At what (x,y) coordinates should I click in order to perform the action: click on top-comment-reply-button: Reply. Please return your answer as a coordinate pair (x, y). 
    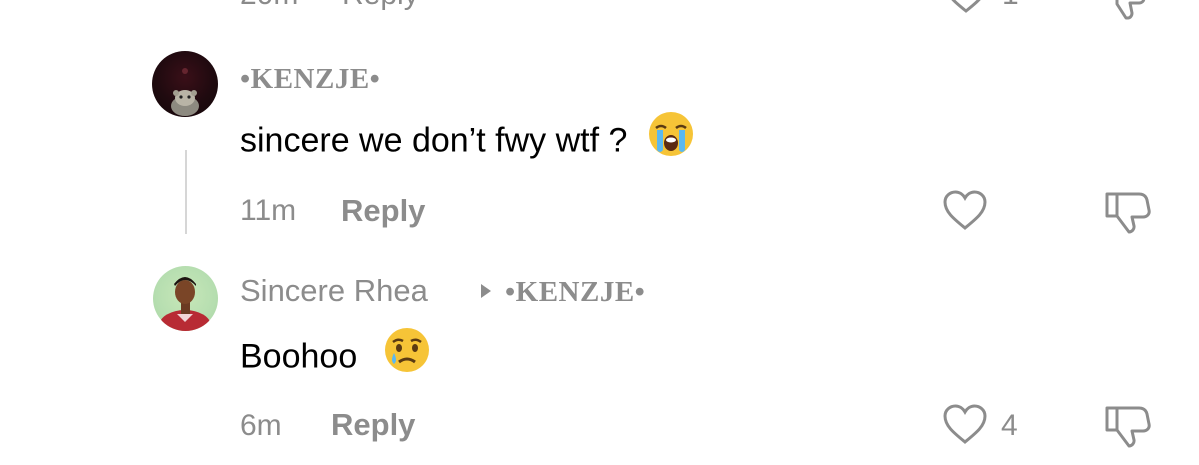
    Looking at the image, I should click on (380, 6).